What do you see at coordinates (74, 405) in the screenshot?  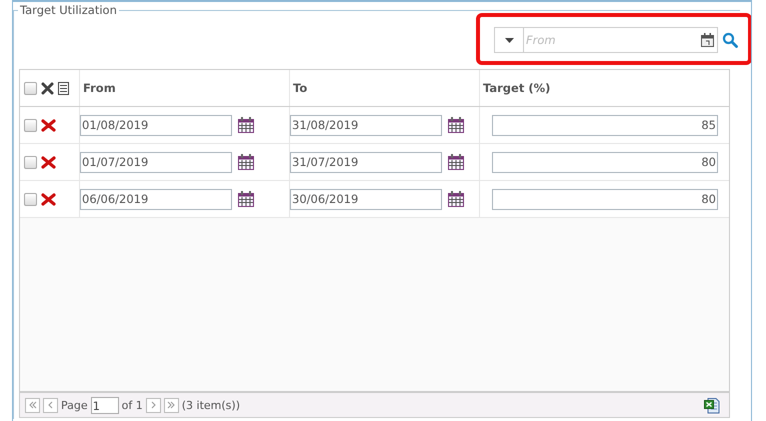 I see `page-label: Page` at bounding box center [74, 405].